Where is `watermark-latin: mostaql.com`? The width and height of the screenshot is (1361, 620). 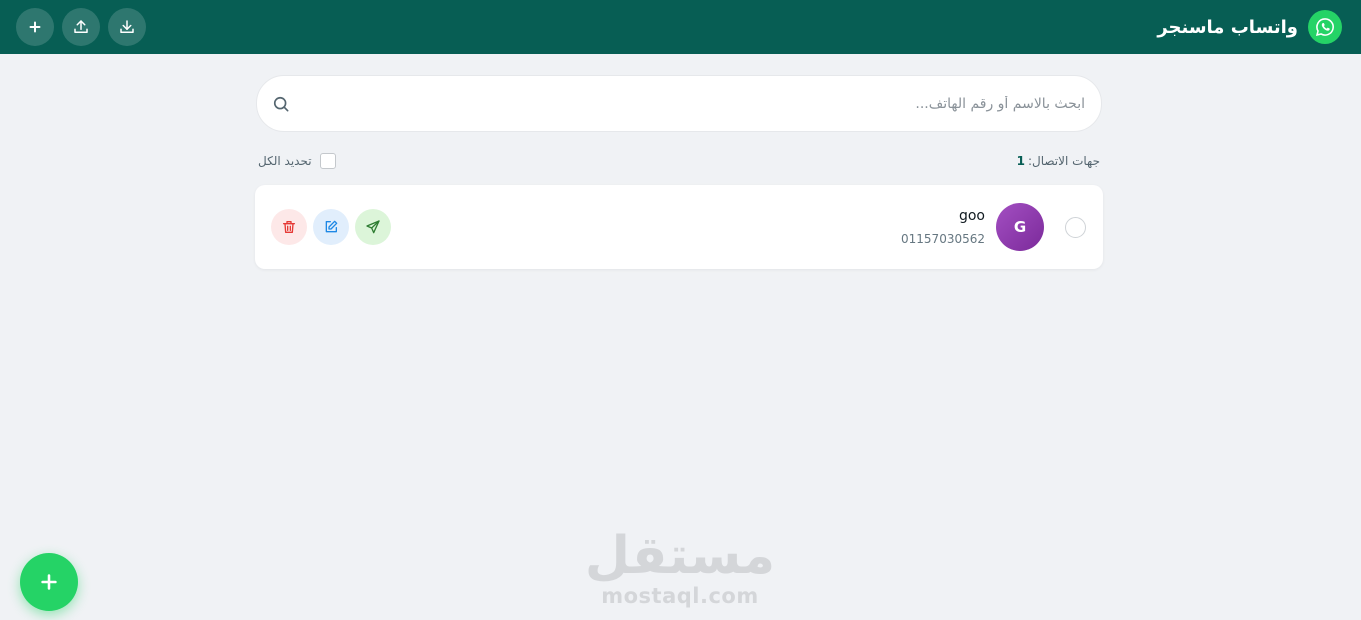 watermark-latin: mostaql.com is located at coordinates (680, 596).